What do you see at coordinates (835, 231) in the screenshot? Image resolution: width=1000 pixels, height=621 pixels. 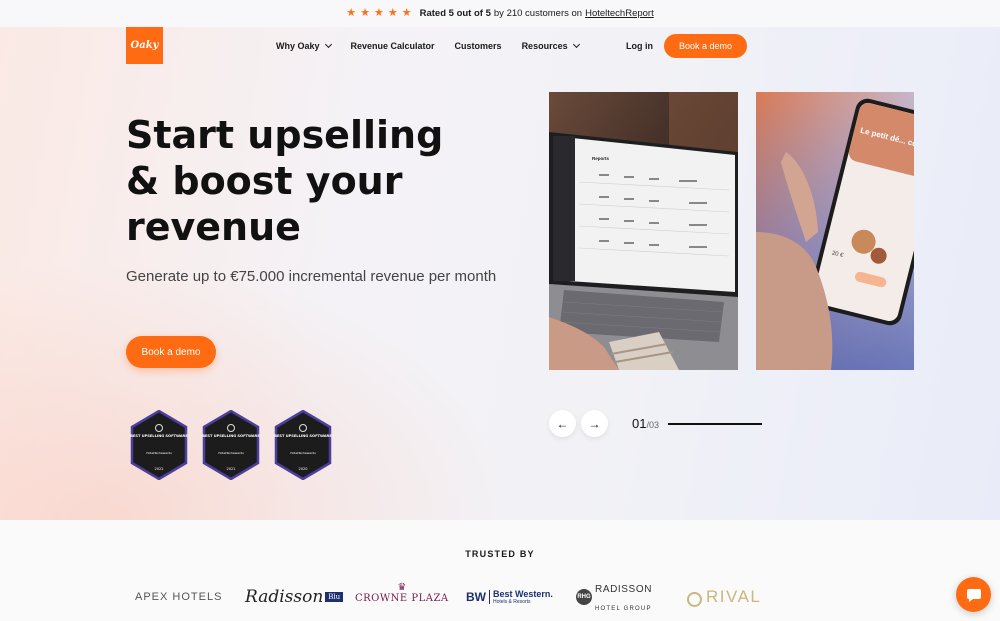 I see `carousel-slide-phone: Le petit dé... coure de... 20 €` at bounding box center [835, 231].